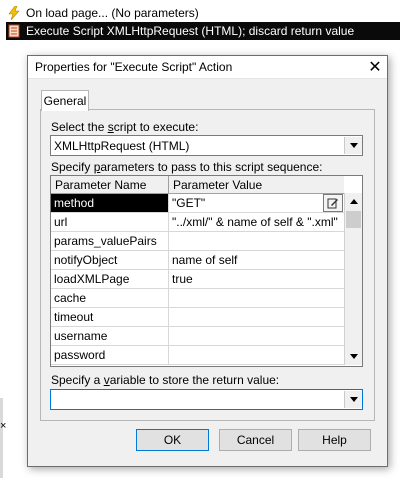  Describe the element at coordinates (353, 279) in the screenshot. I see `grid-scrollbar` at that location.